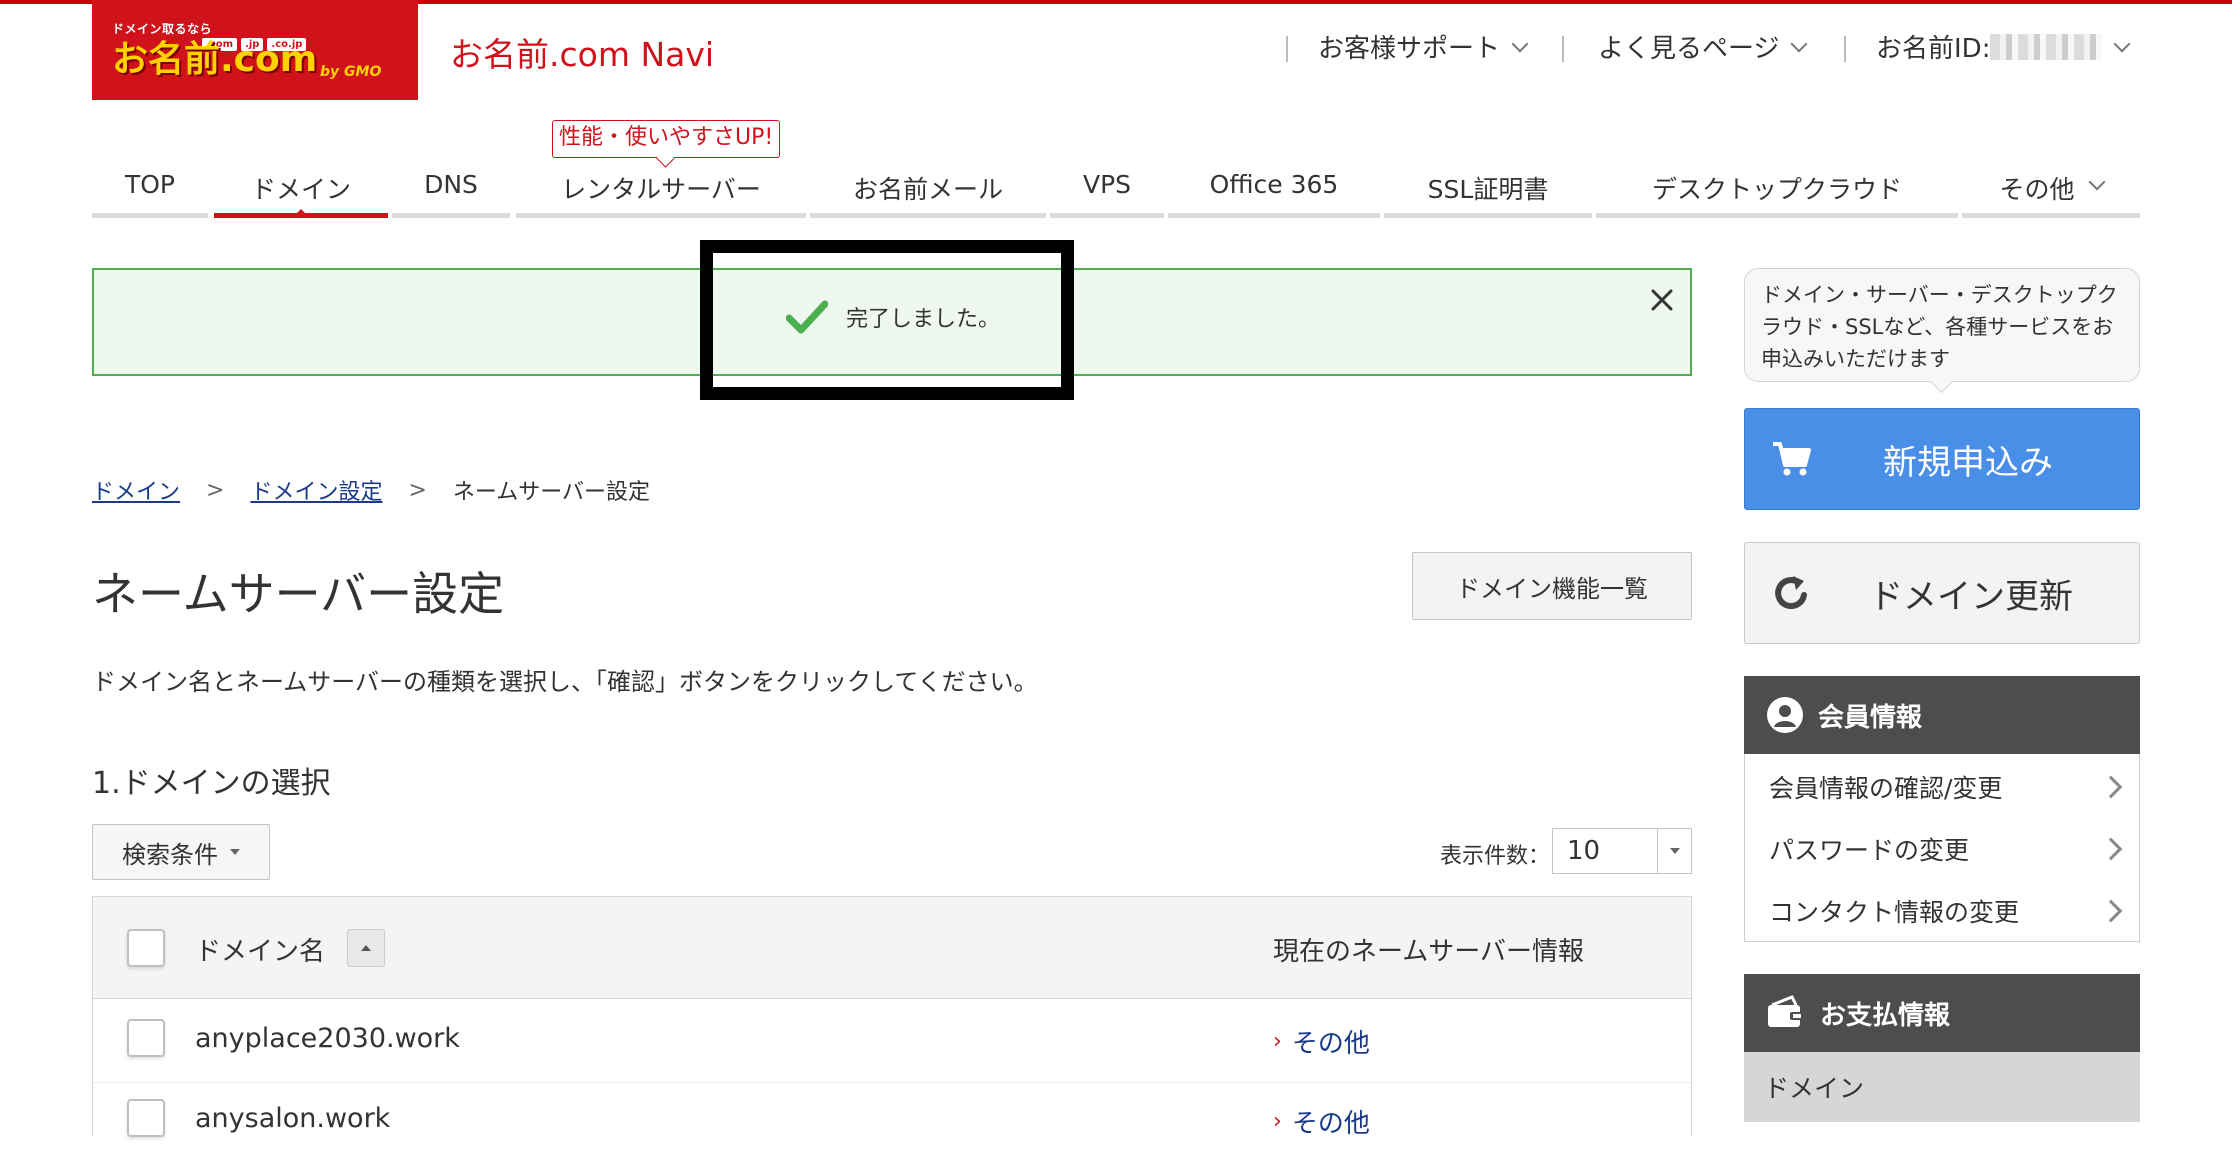  Describe the element at coordinates (582, 54) in the screenshot. I see `app-title: お名前.com Navi` at that location.